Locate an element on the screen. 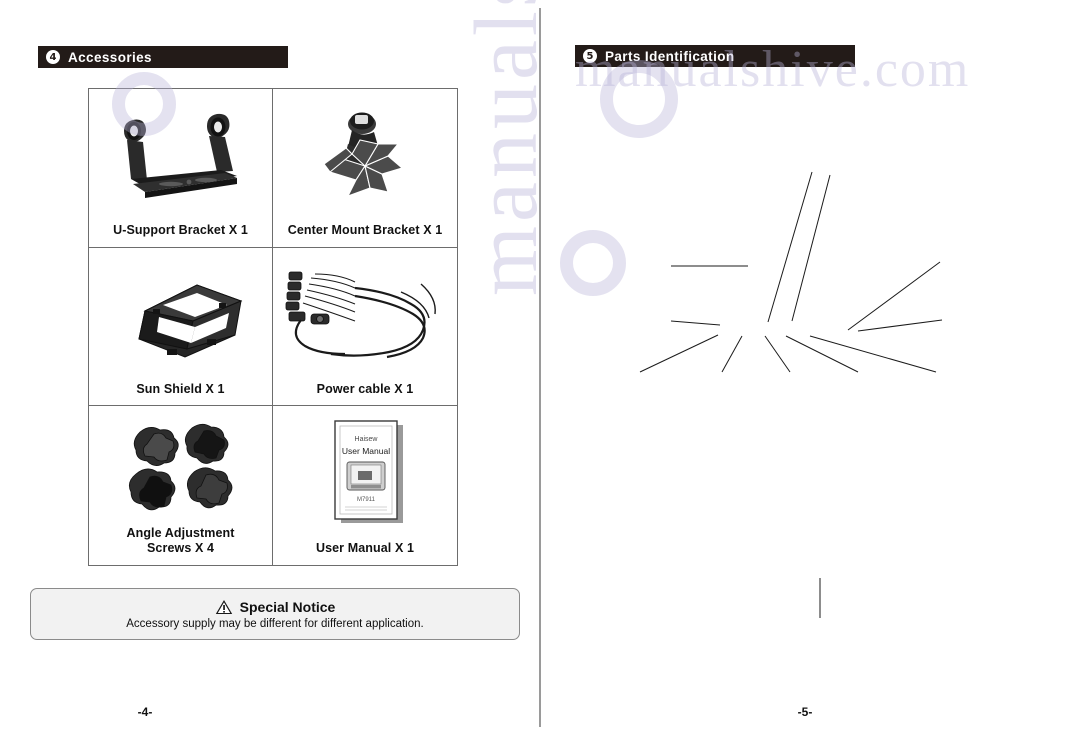 The height and width of the screenshot is (735, 1080). accessory-label: U-Support Bracket X 1 is located at coordinates (180, 230).